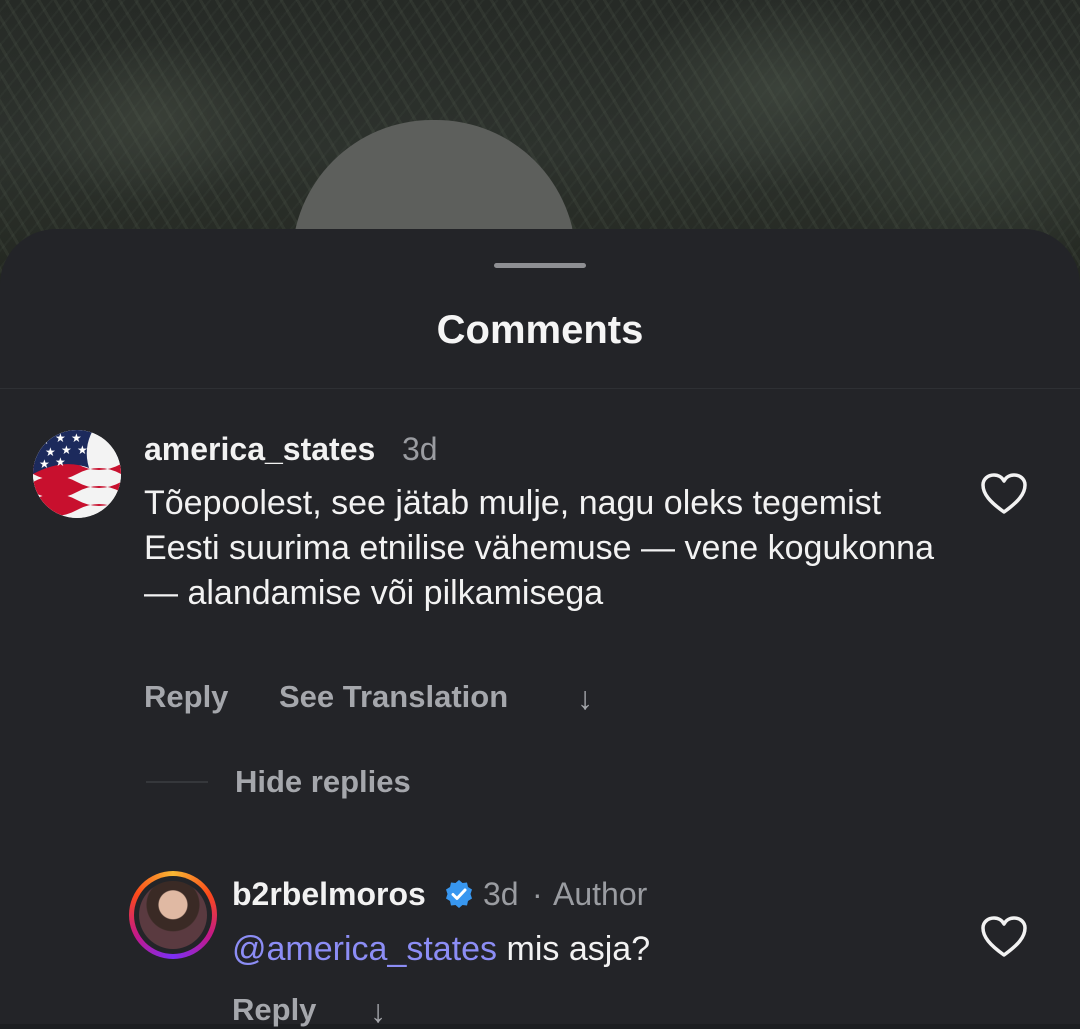  What do you see at coordinates (459, 894) in the screenshot?
I see `verified-badge-icon` at bounding box center [459, 894].